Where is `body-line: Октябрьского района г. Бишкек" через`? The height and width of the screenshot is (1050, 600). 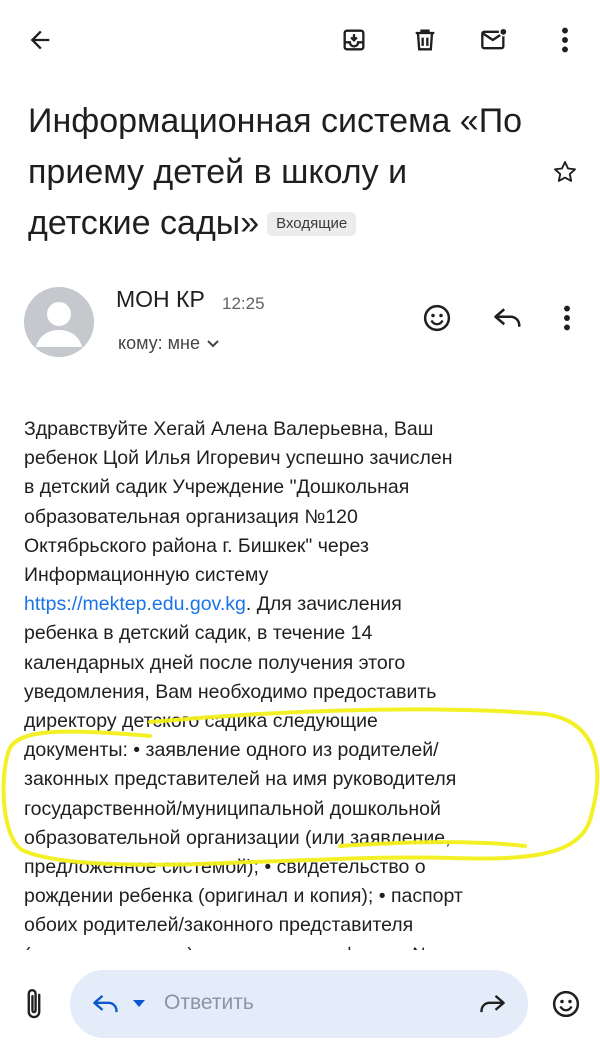
body-line: Октябрьского района г. Бишкек" через is located at coordinates (196, 545).